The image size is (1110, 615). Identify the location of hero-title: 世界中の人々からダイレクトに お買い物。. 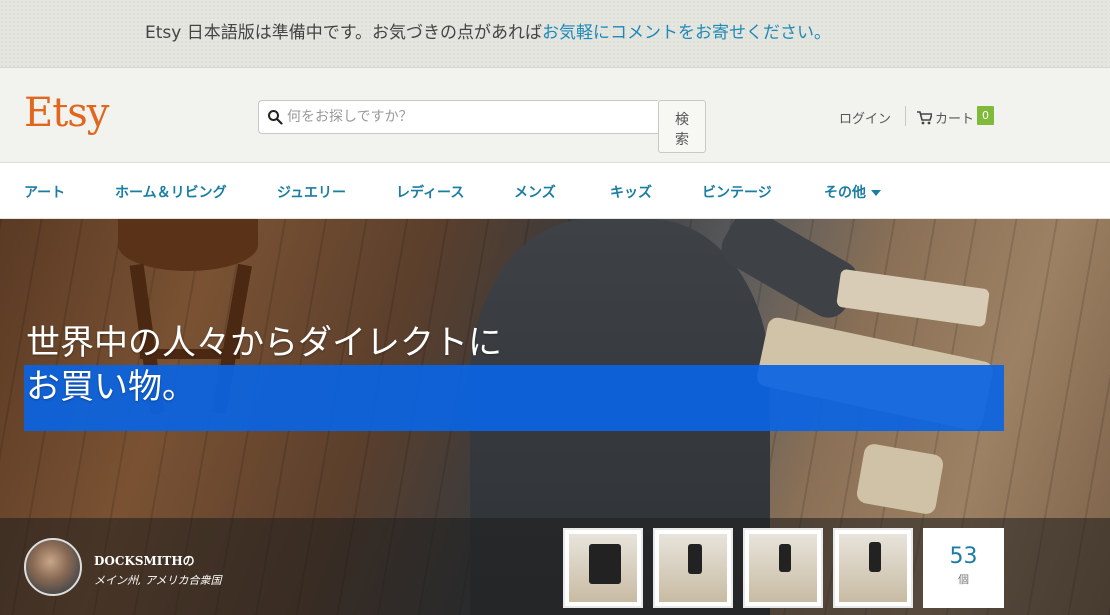
(306, 365).